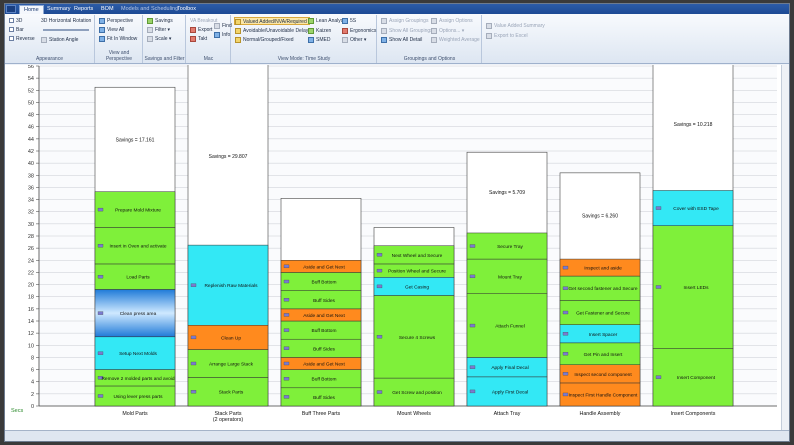  Describe the element at coordinates (11, 21) in the screenshot. I see `checkbox-3d` at that location.